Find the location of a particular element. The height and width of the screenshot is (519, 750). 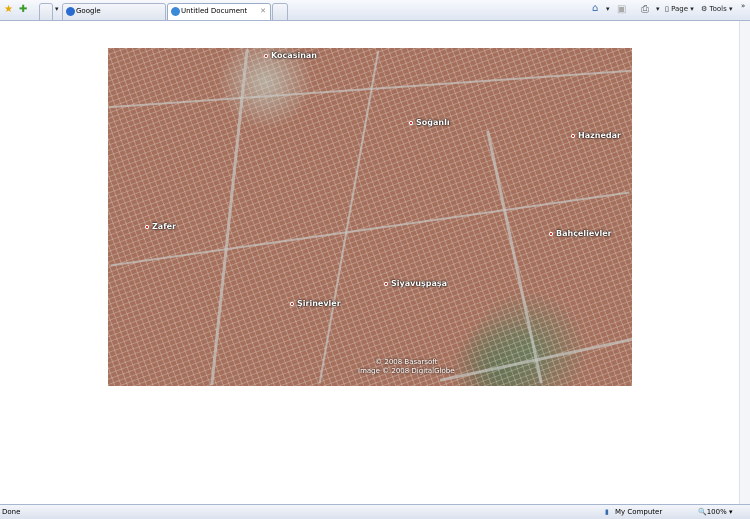

close-tab-icon: ✕ is located at coordinates (263, 11).